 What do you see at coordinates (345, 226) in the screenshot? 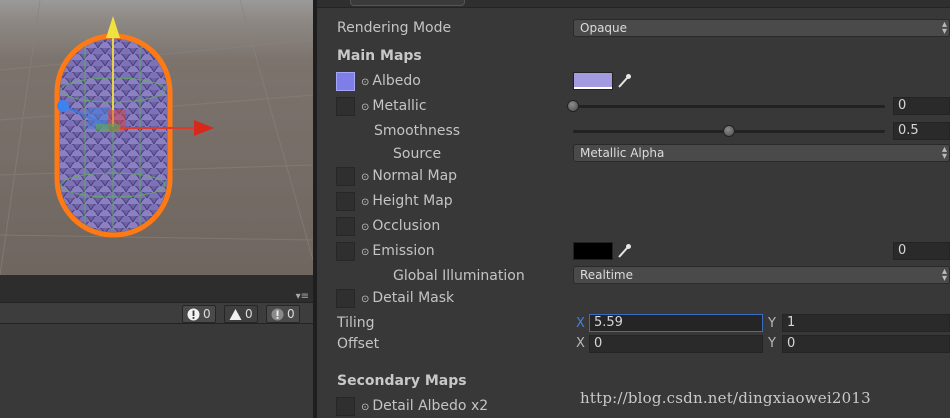
I see `occlusion-texture-slot` at bounding box center [345, 226].